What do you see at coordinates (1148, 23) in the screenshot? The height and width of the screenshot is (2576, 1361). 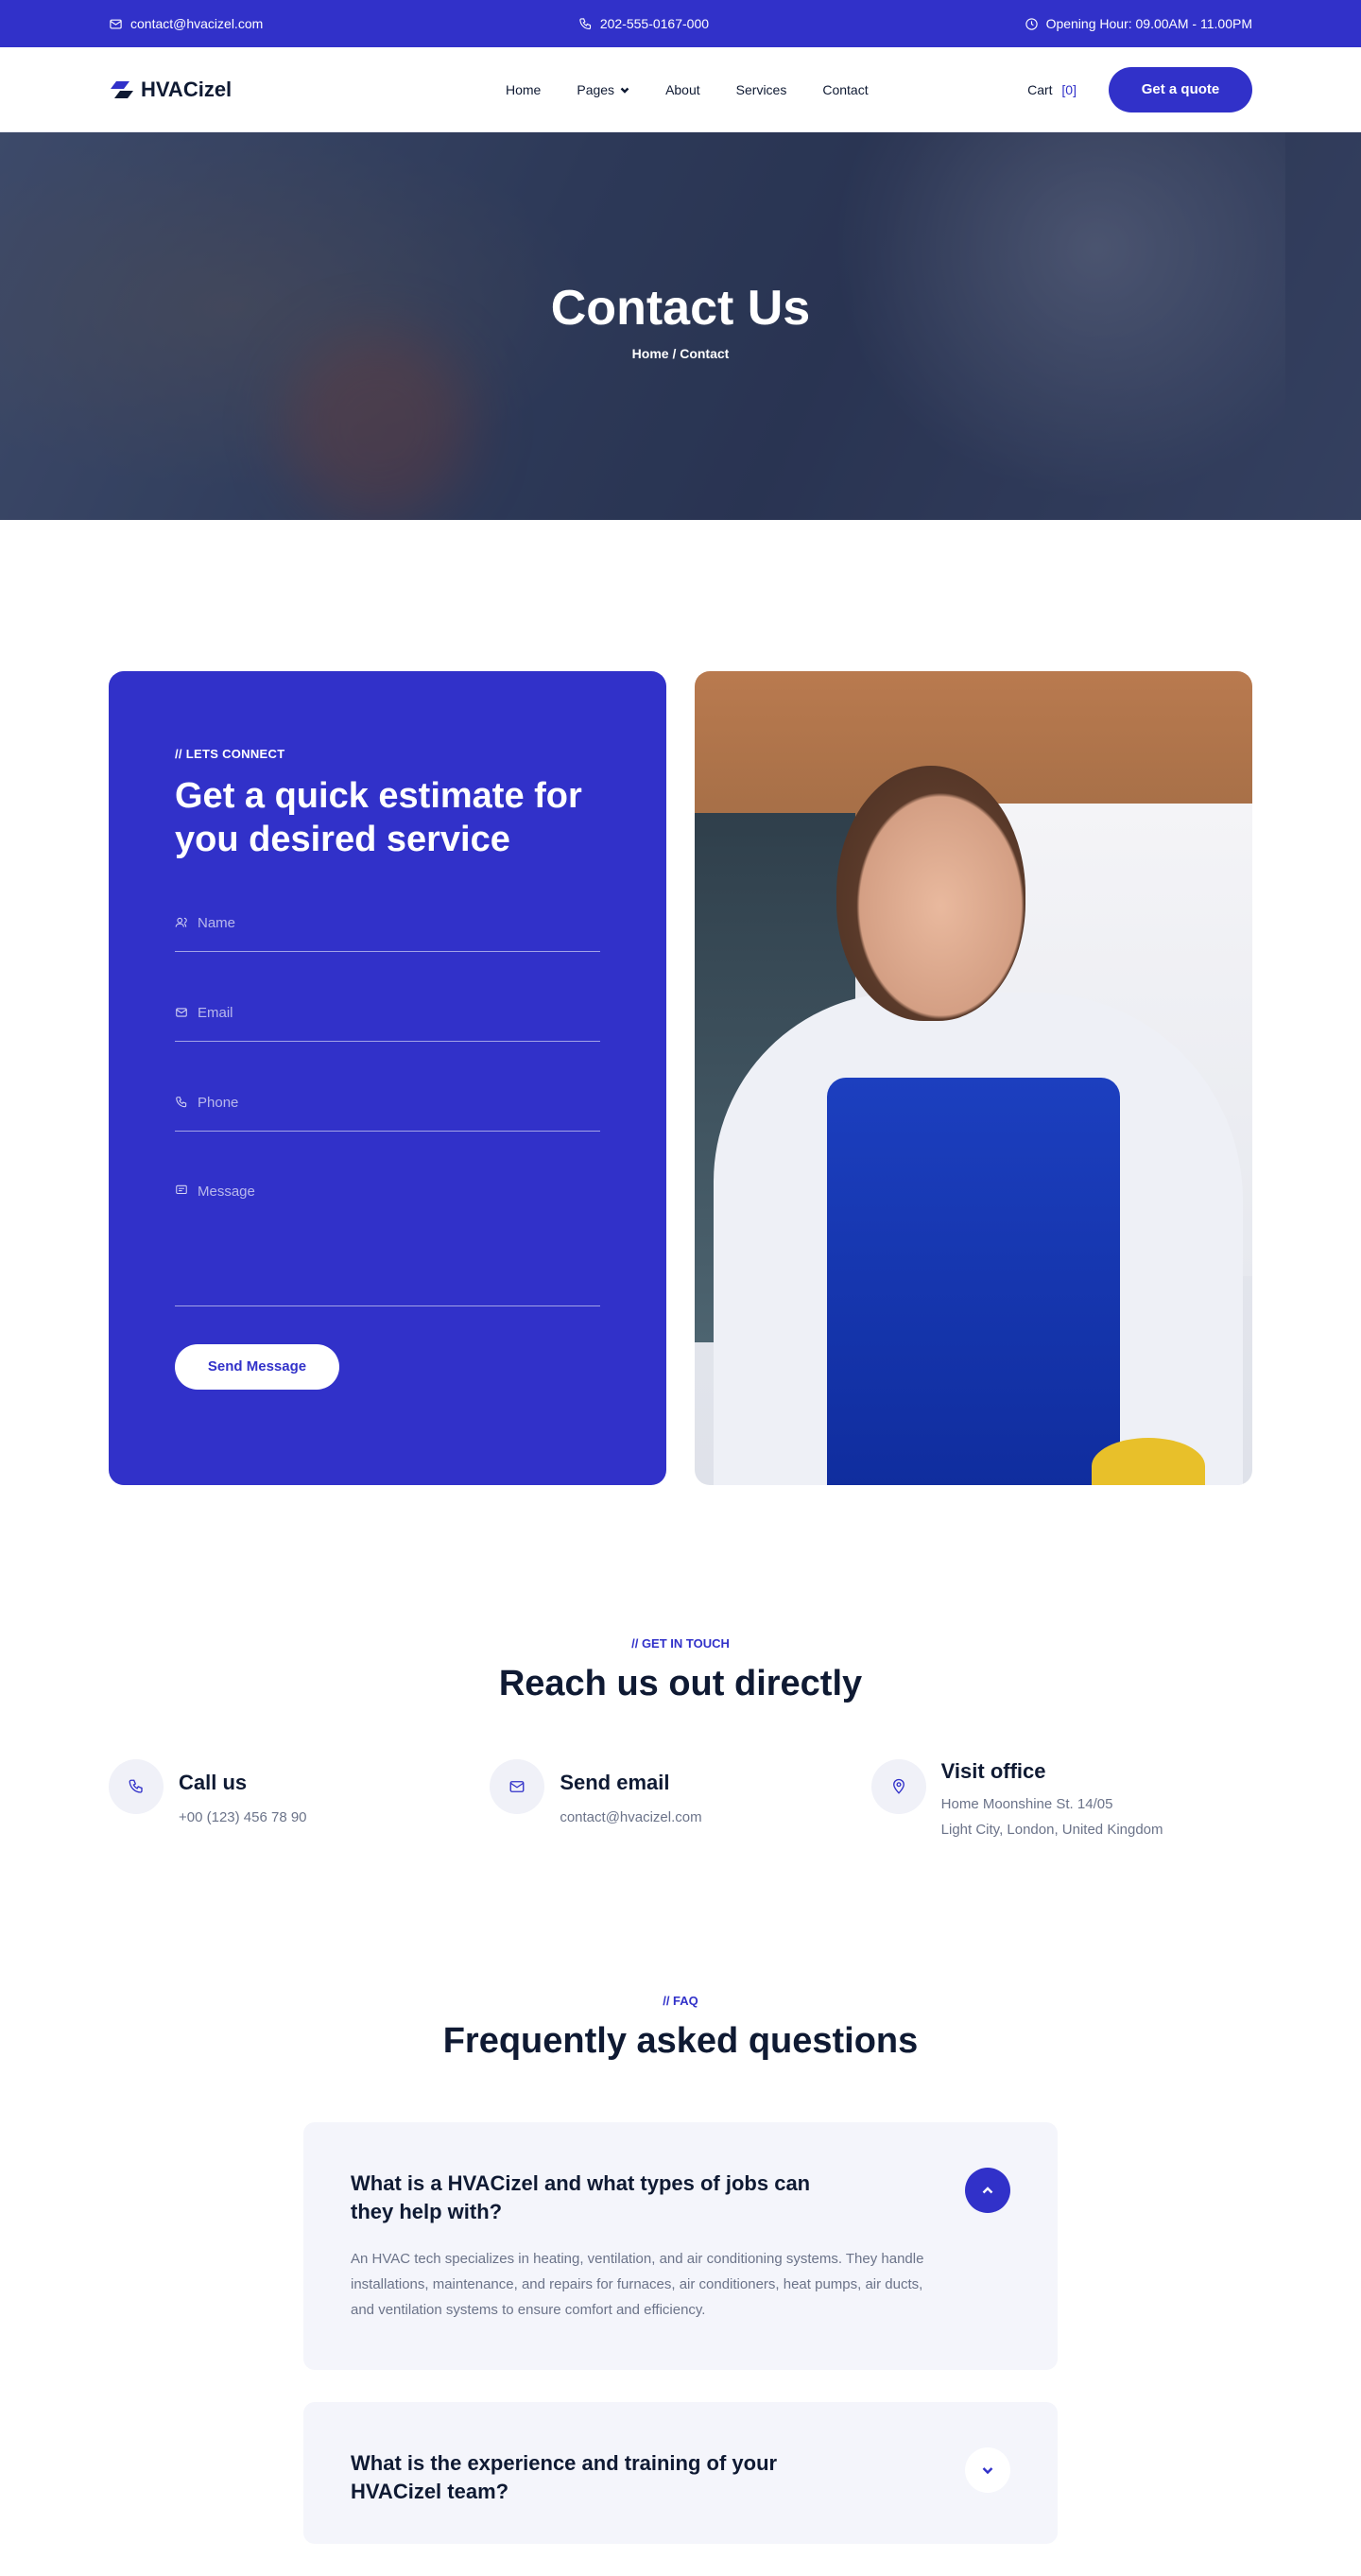 I see `topbar-hours-text: Opening Hour: 09.00AM - 11.00PM` at bounding box center [1148, 23].